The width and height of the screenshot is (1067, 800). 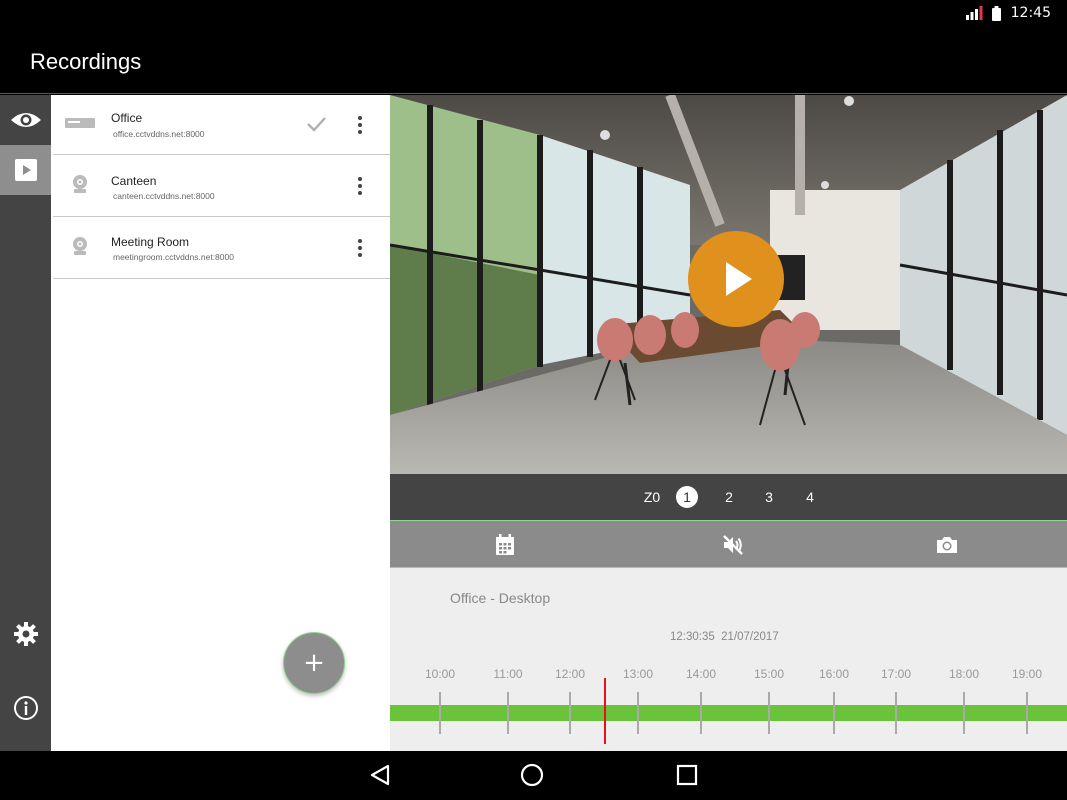 What do you see at coordinates (150, 242) in the screenshot?
I see `device-name: Meeting Room` at bounding box center [150, 242].